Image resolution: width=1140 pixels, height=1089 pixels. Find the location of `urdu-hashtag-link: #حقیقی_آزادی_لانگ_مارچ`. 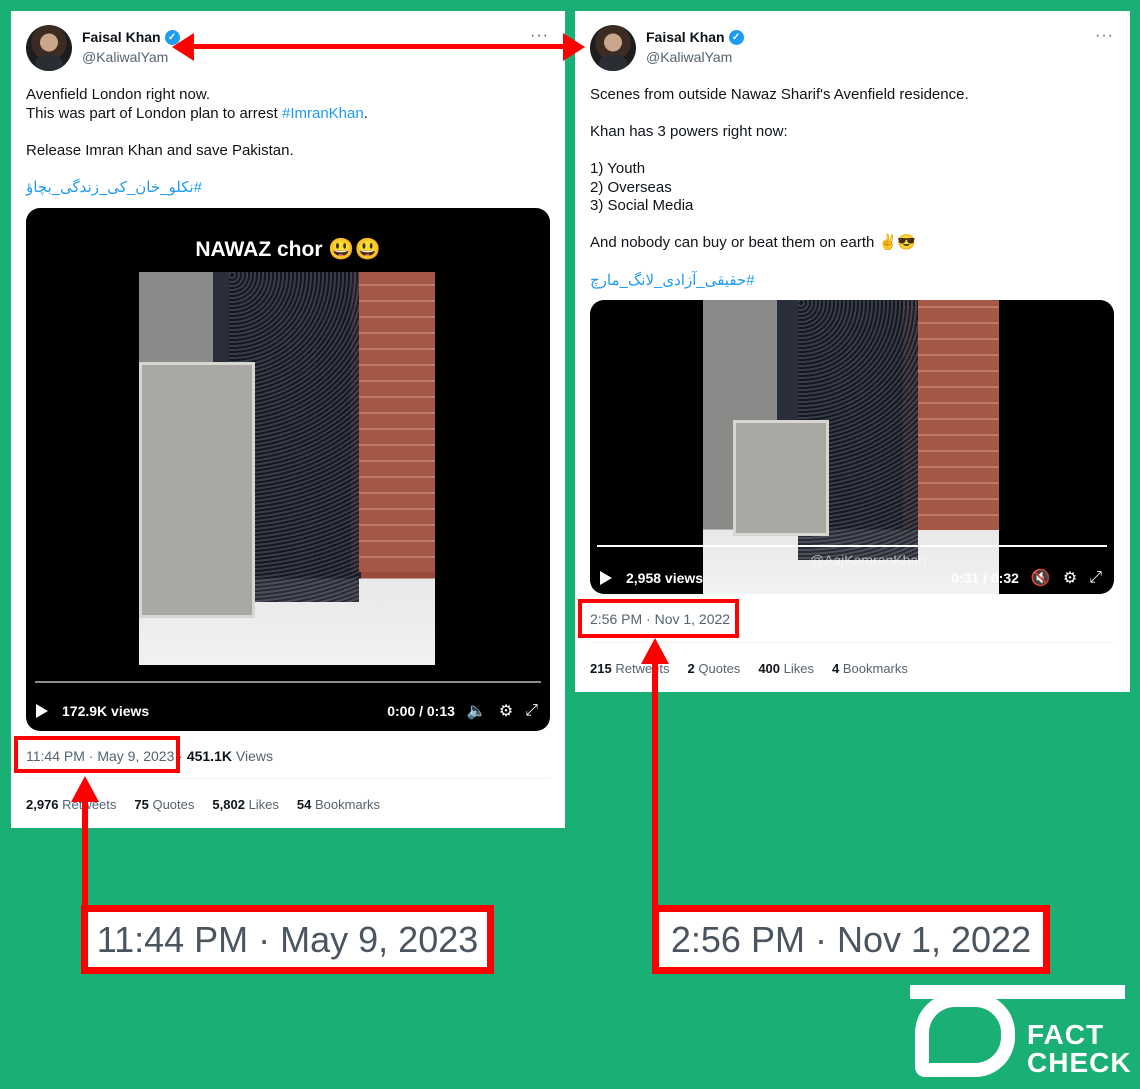

urdu-hashtag-link: #حقیقی_آزادی_لانگ_مارچ is located at coordinates (672, 280).